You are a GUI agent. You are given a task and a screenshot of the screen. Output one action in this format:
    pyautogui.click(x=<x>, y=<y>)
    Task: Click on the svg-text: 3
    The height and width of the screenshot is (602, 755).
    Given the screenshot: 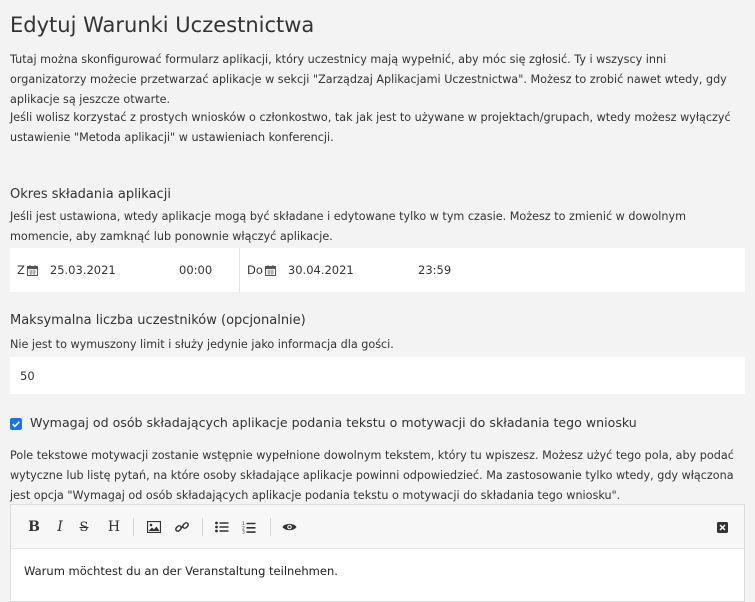 What is the action you would take?
    pyautogui.click(x=243, y=531)
    